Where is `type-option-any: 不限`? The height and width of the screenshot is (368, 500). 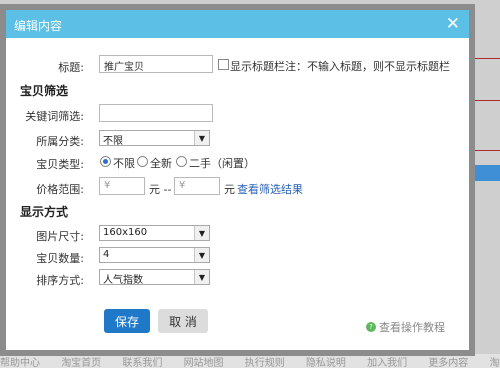
type-option-any: 不限 is located at coordinates (124, 163).